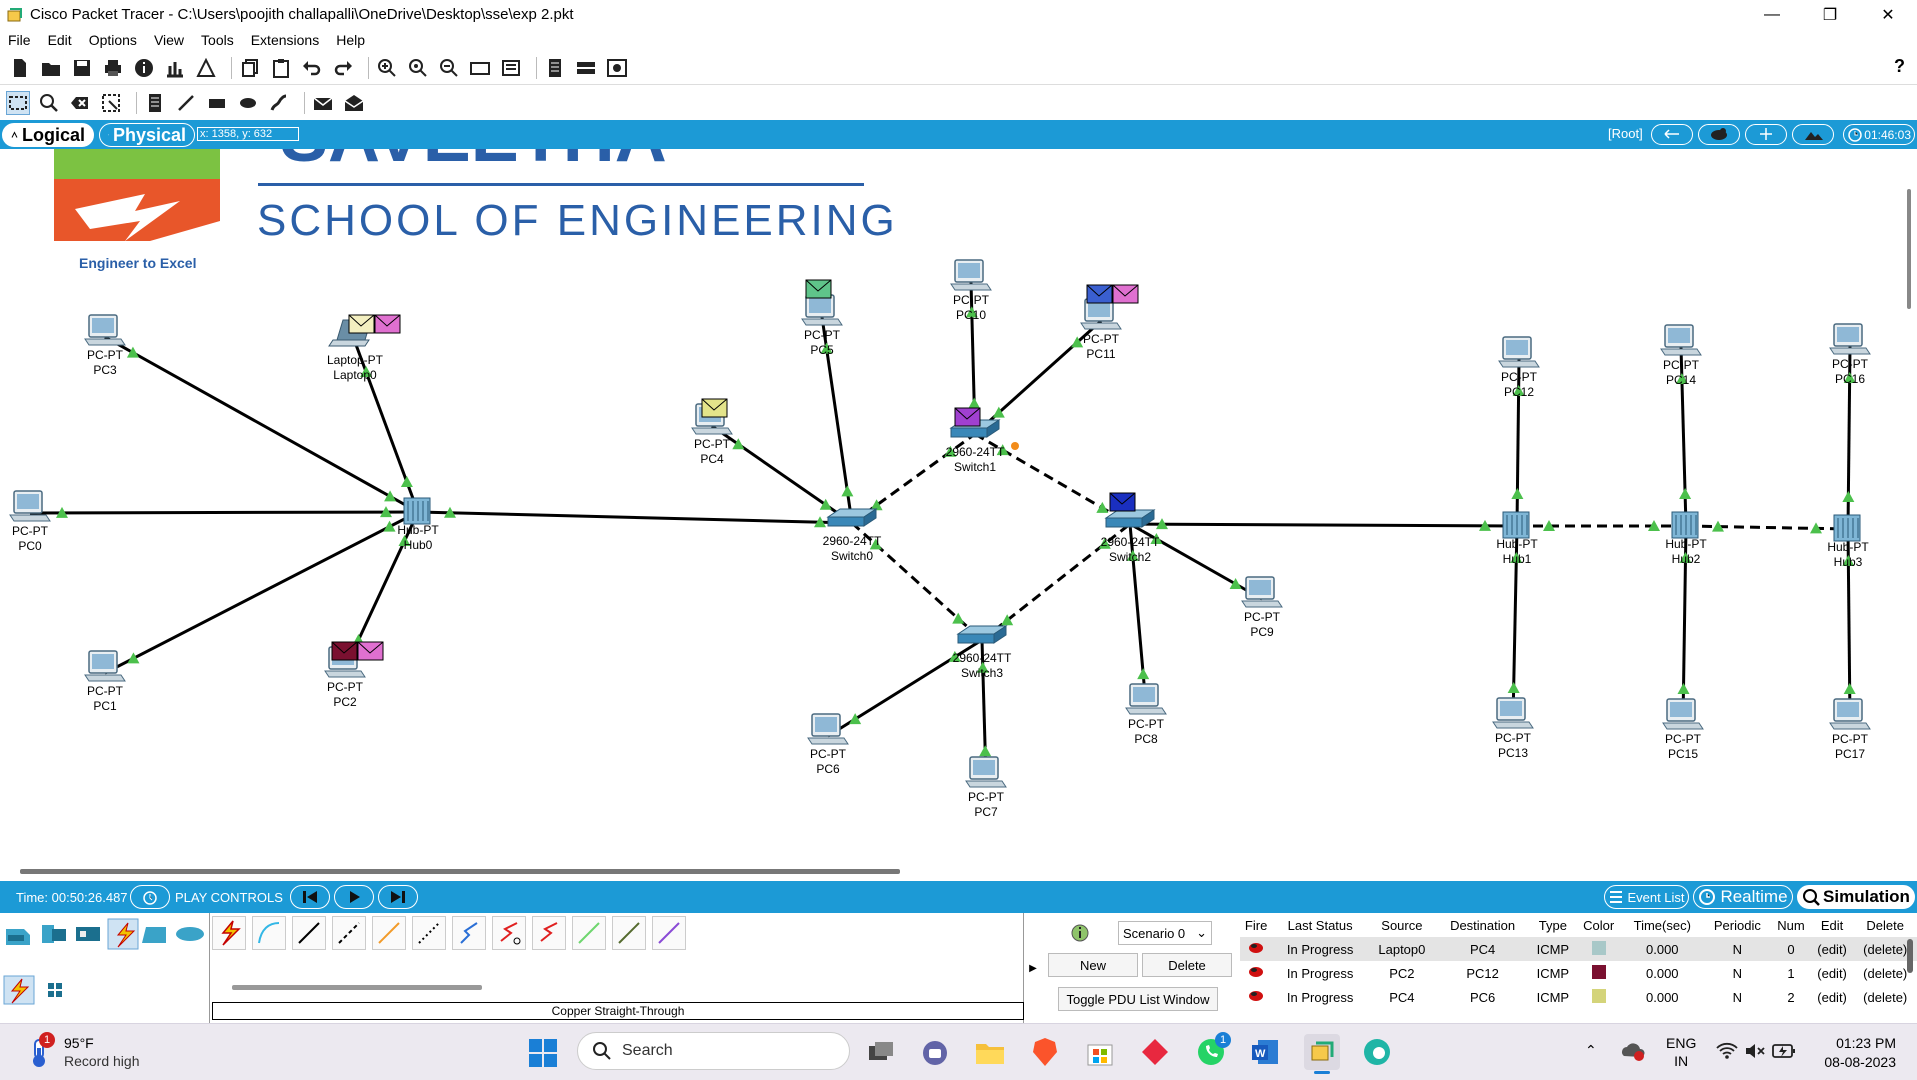 This screenshot has width=1917, height=1080. Describe the element at coordinates (82, 68) in the screenshot. I see `save-icon` at that location.